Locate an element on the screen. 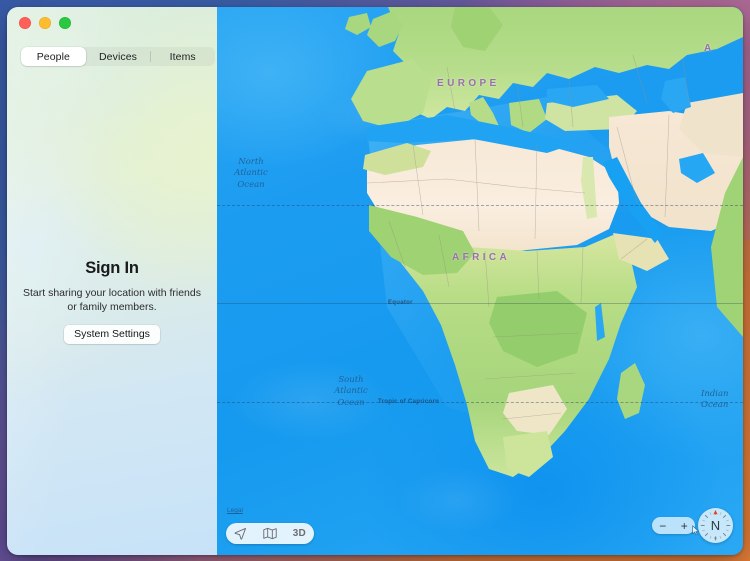  sidebar-segmented-control: People Devices Items is located at coordinates (118, 56).